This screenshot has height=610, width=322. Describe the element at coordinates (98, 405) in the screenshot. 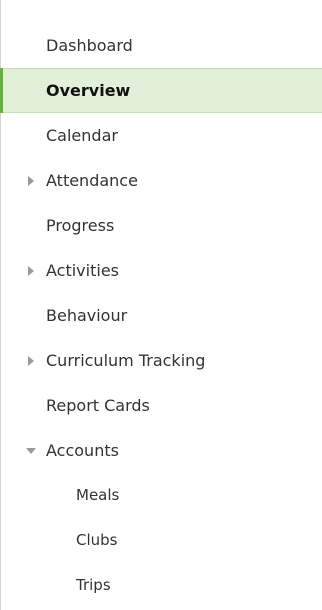

I see `sidebar-item-label: Report Cards` at that location.